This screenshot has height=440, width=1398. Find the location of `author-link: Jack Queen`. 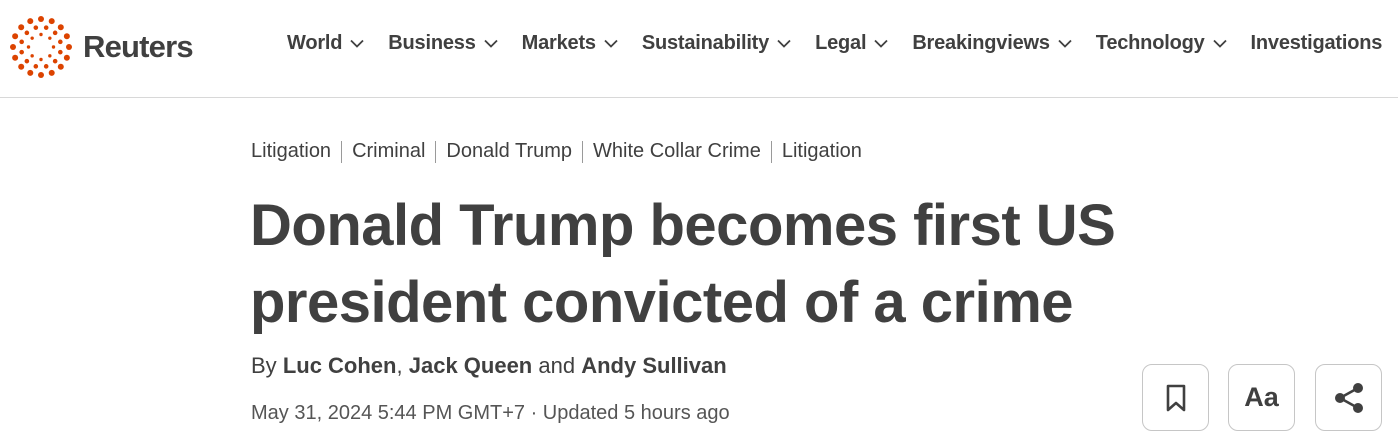

author-link: Jack Queen is located at coordinates (471, 365).